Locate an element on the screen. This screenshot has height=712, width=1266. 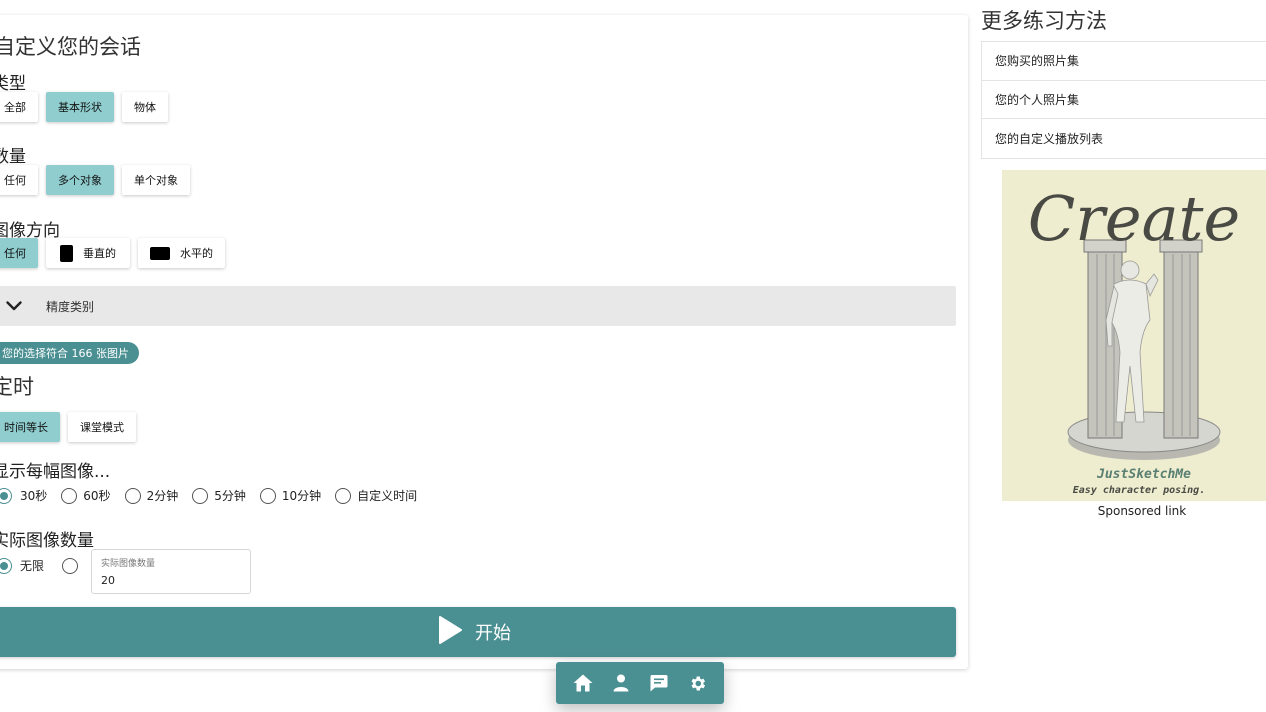
orientation-option-label: 垂直的 is located at coordinates (99, 253).